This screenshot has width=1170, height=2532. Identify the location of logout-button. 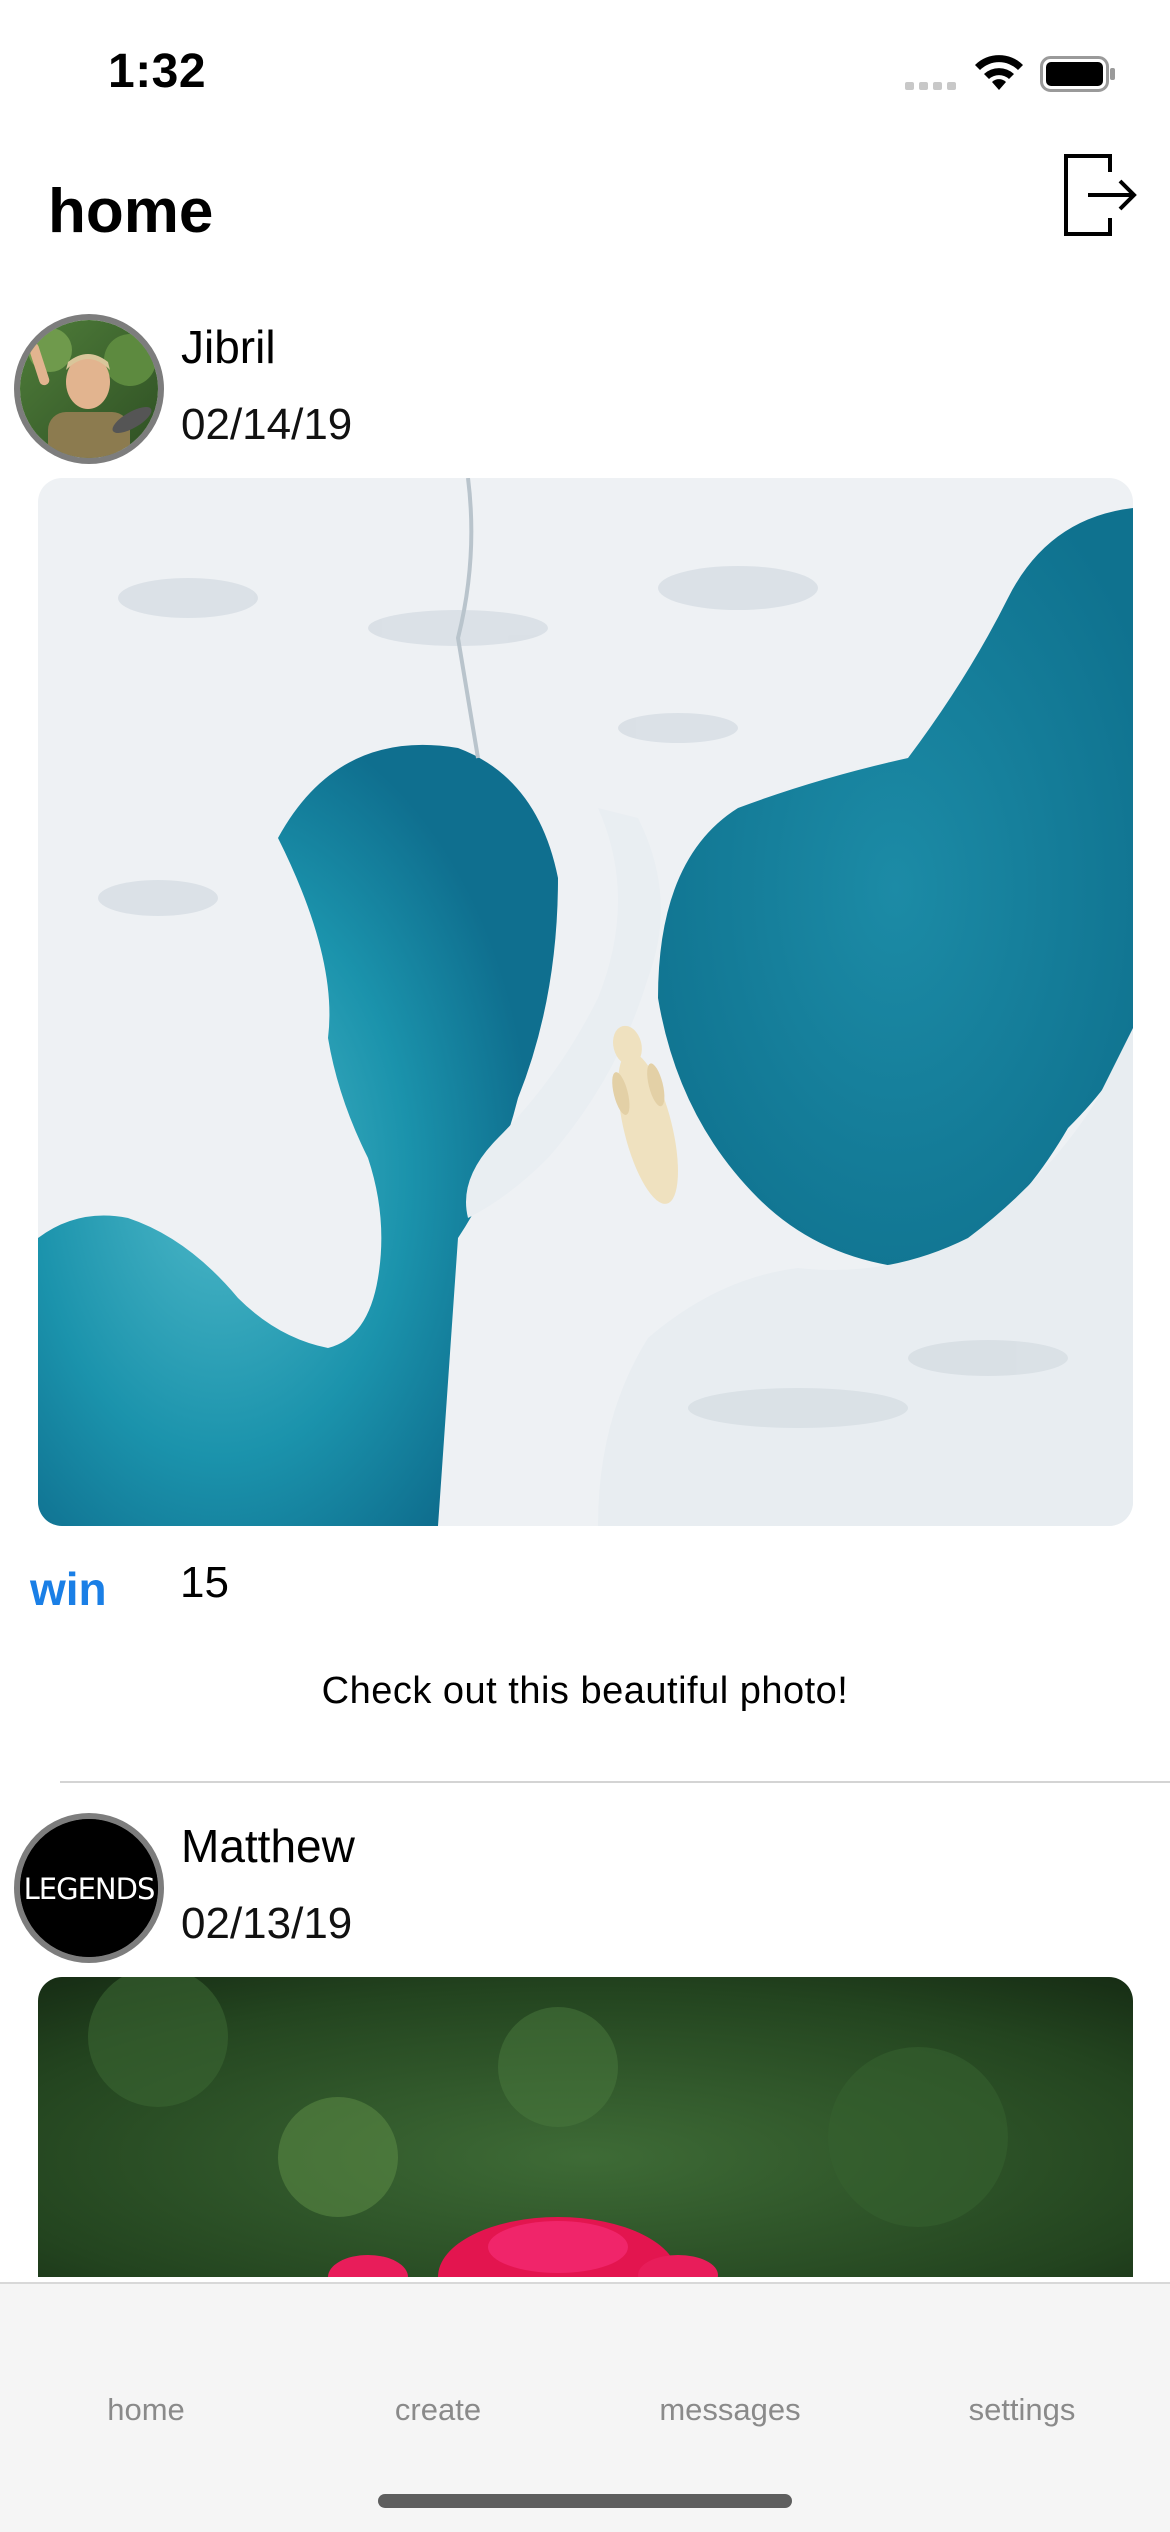
(1100, 195).